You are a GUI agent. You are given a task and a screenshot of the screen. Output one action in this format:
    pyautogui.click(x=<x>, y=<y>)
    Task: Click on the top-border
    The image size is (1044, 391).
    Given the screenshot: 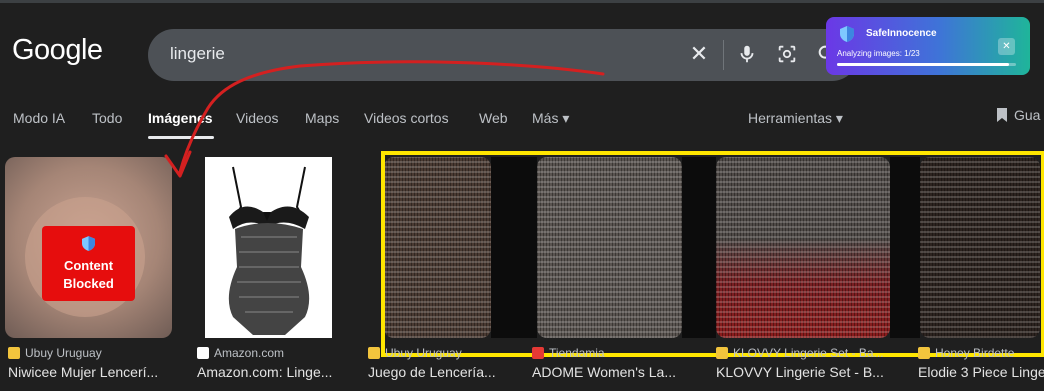 What is the action you would take?
    pyautogui.click(x=522, y=1)
    